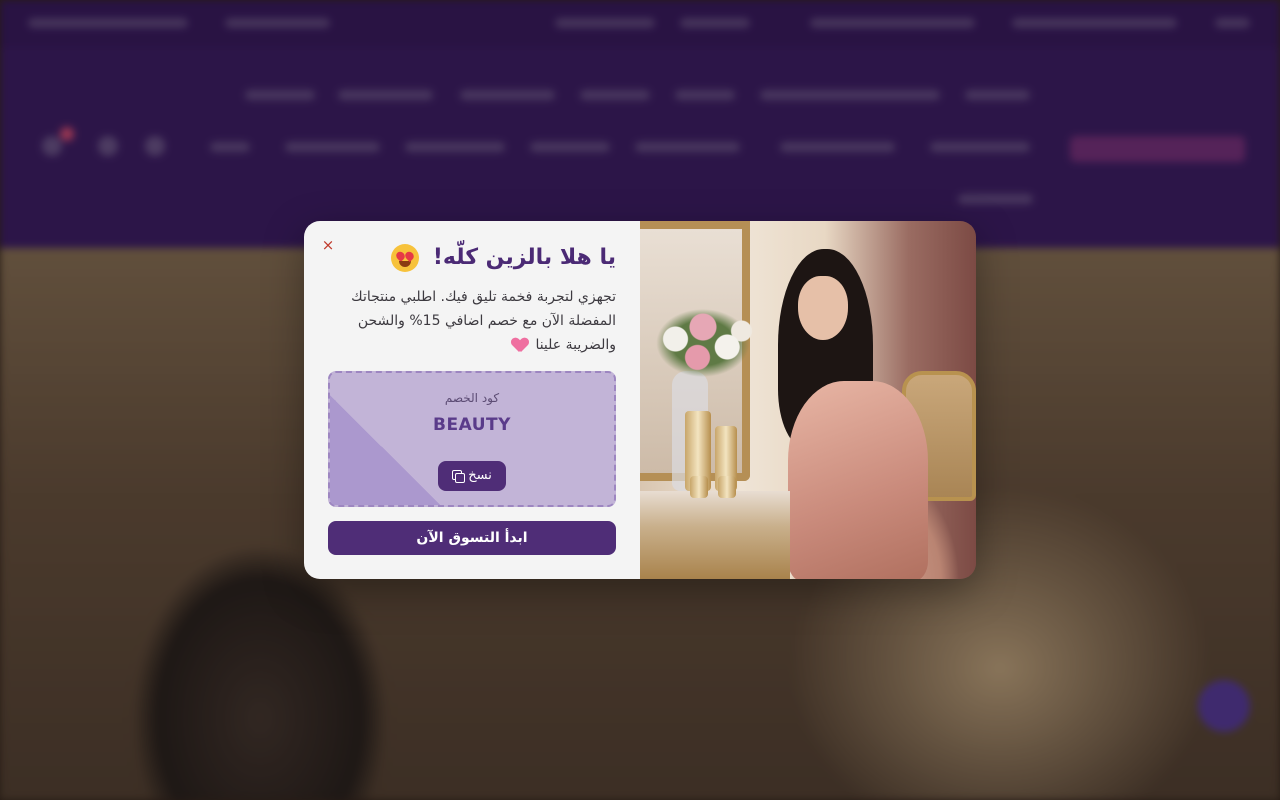 The image size is (1280, 800). Describe the element at coordinates (472, 538) in the screenshot. I see `start-shopping-button: ابدأ التسوق الآن` at that location.